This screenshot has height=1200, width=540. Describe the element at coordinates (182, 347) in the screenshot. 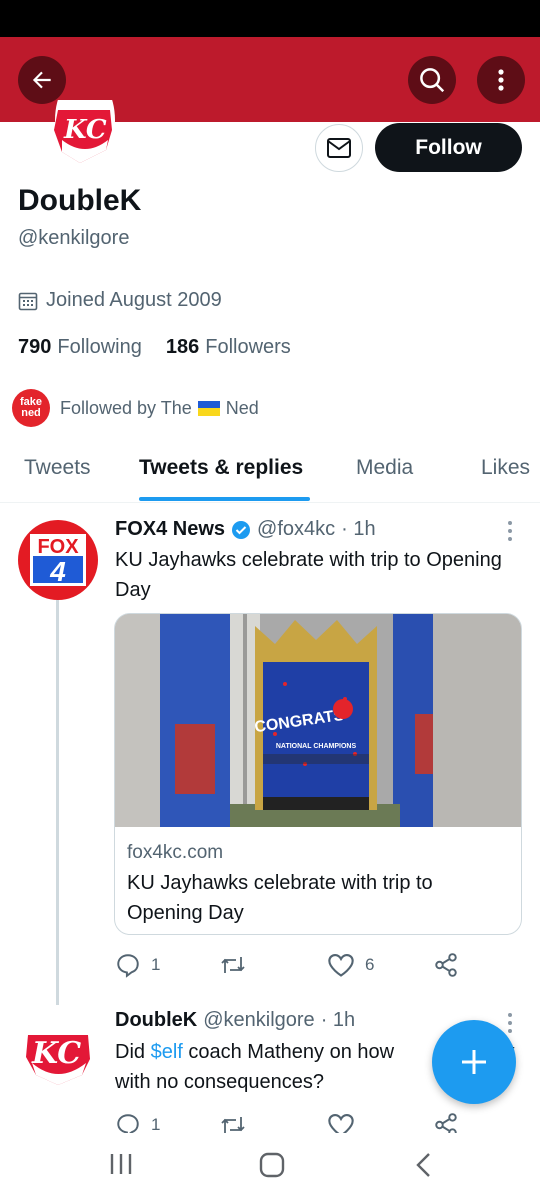

I see `followers-count: 186` at that location.